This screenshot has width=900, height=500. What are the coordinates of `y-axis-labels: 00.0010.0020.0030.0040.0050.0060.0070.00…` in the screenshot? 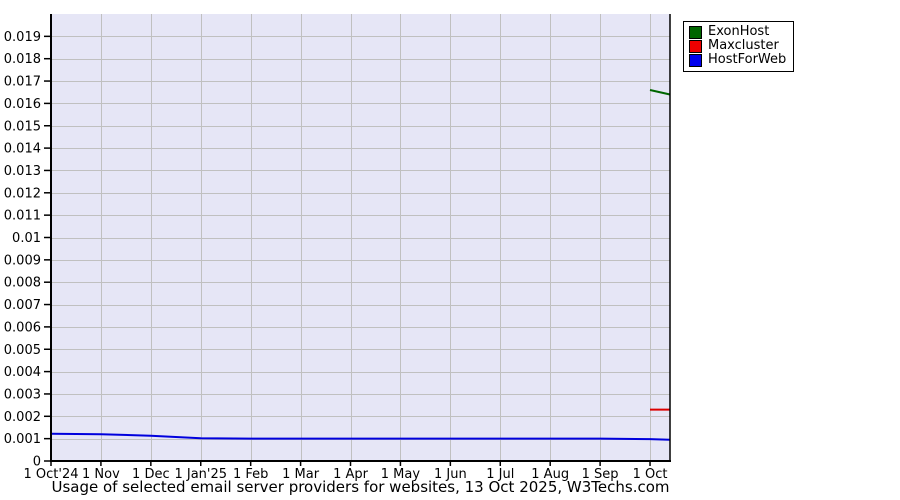 It's located at (22, 250).